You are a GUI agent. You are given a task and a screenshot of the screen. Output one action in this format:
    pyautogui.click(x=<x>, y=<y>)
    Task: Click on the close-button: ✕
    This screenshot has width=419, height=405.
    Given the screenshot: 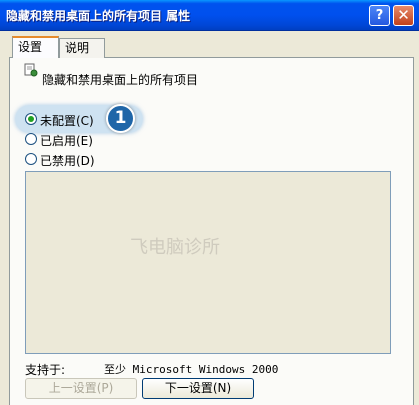 What is the action you would take?
    pyautogui.click(x=403, y=15)
    